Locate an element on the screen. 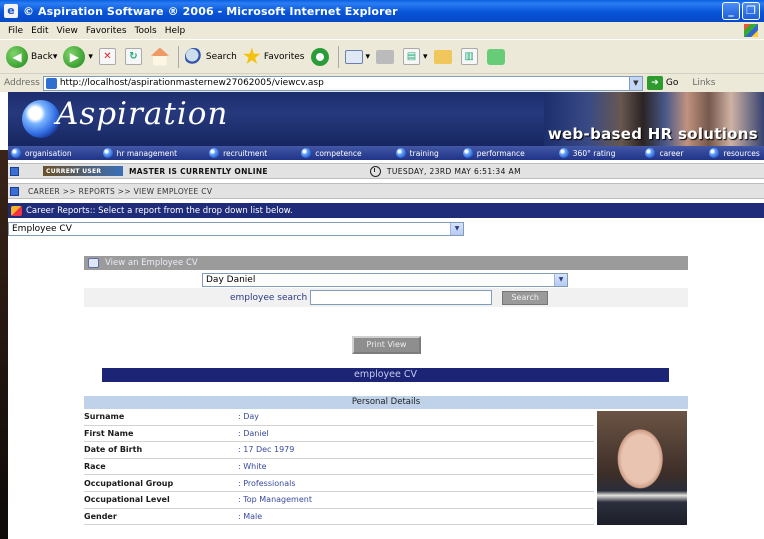  links-button: Links is located at coordinates (703, 83).